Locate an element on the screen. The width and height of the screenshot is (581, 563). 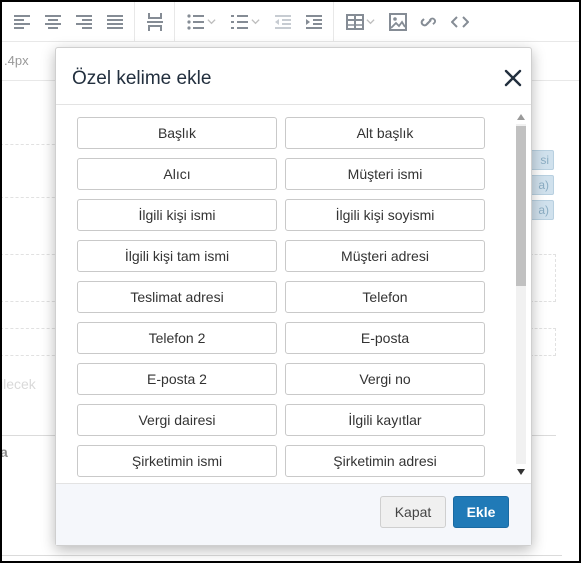
dialog-scrollbar is located at coordinates (520, 294).